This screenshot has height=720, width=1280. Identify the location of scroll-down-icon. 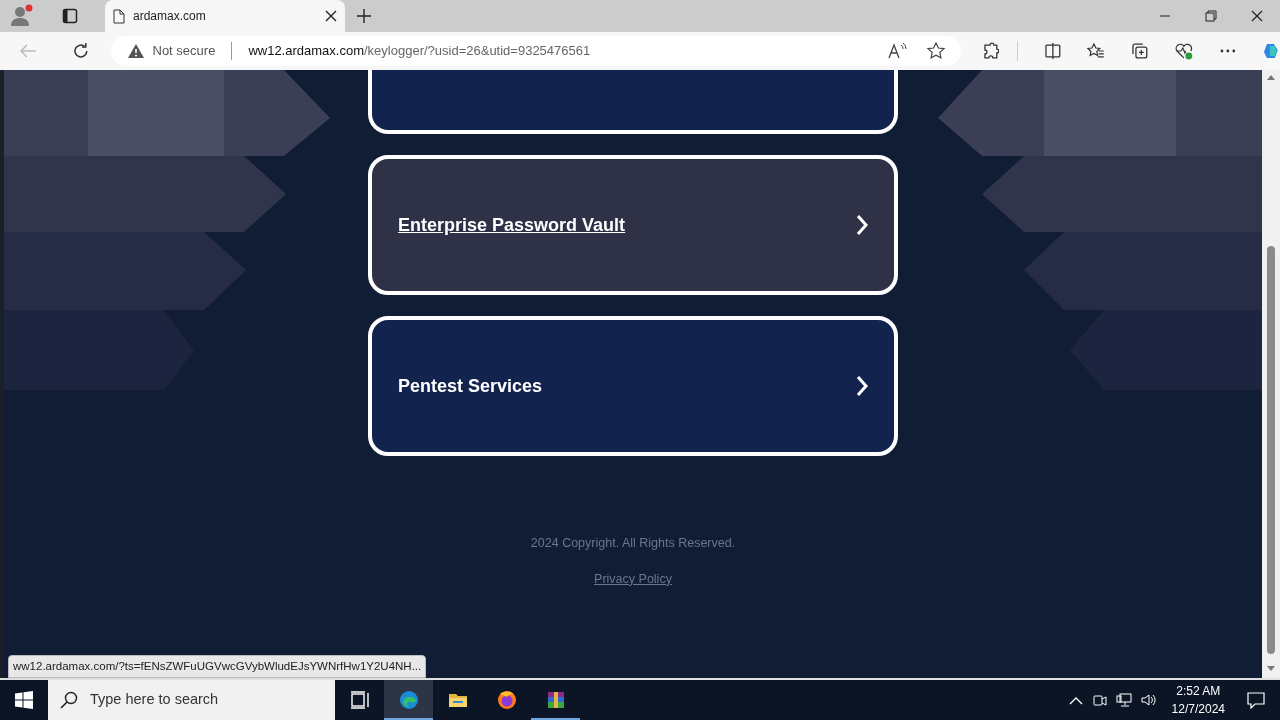
(1271, 669).